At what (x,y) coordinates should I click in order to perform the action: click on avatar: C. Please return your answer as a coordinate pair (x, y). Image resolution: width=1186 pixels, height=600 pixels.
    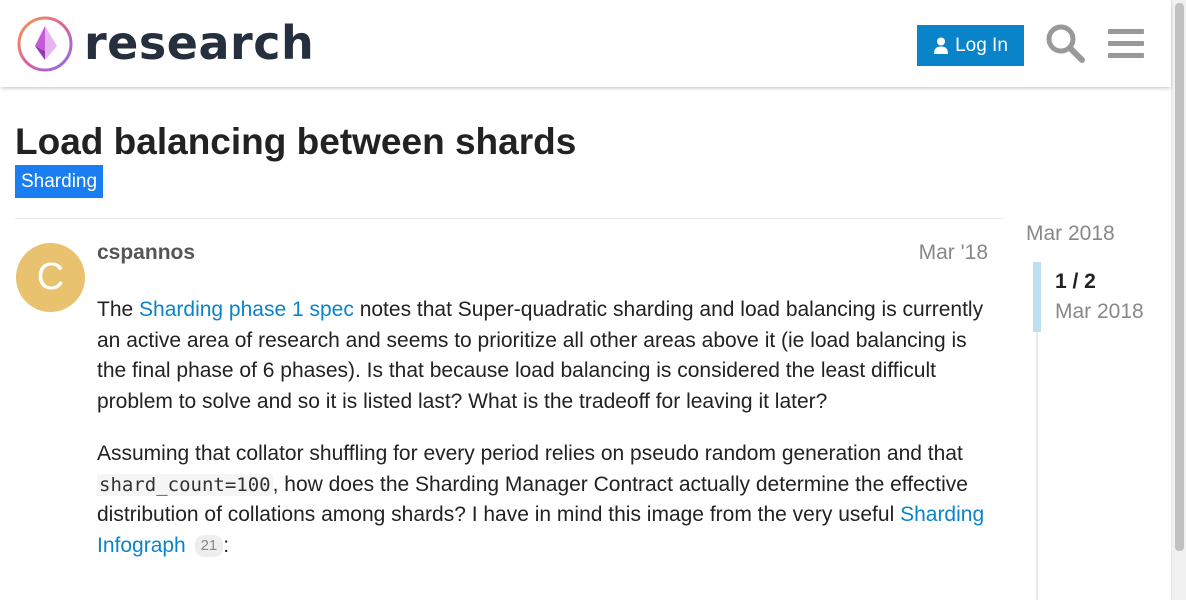
    Looking at the image, I should click on (50, 277).